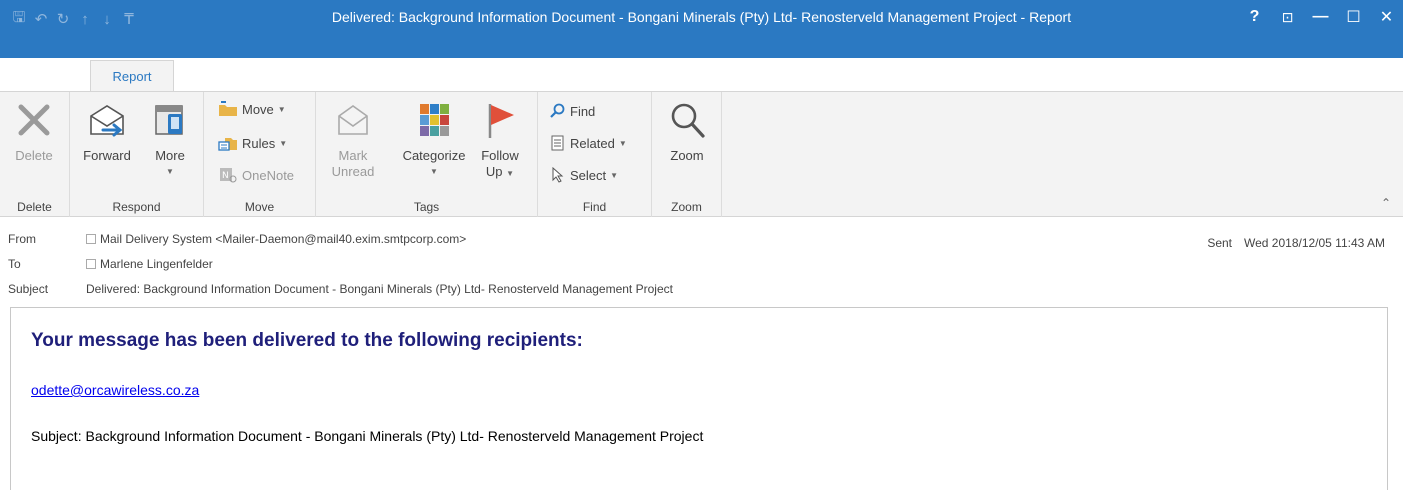  I want to click on related-caret: ▼, so click(622, 143).